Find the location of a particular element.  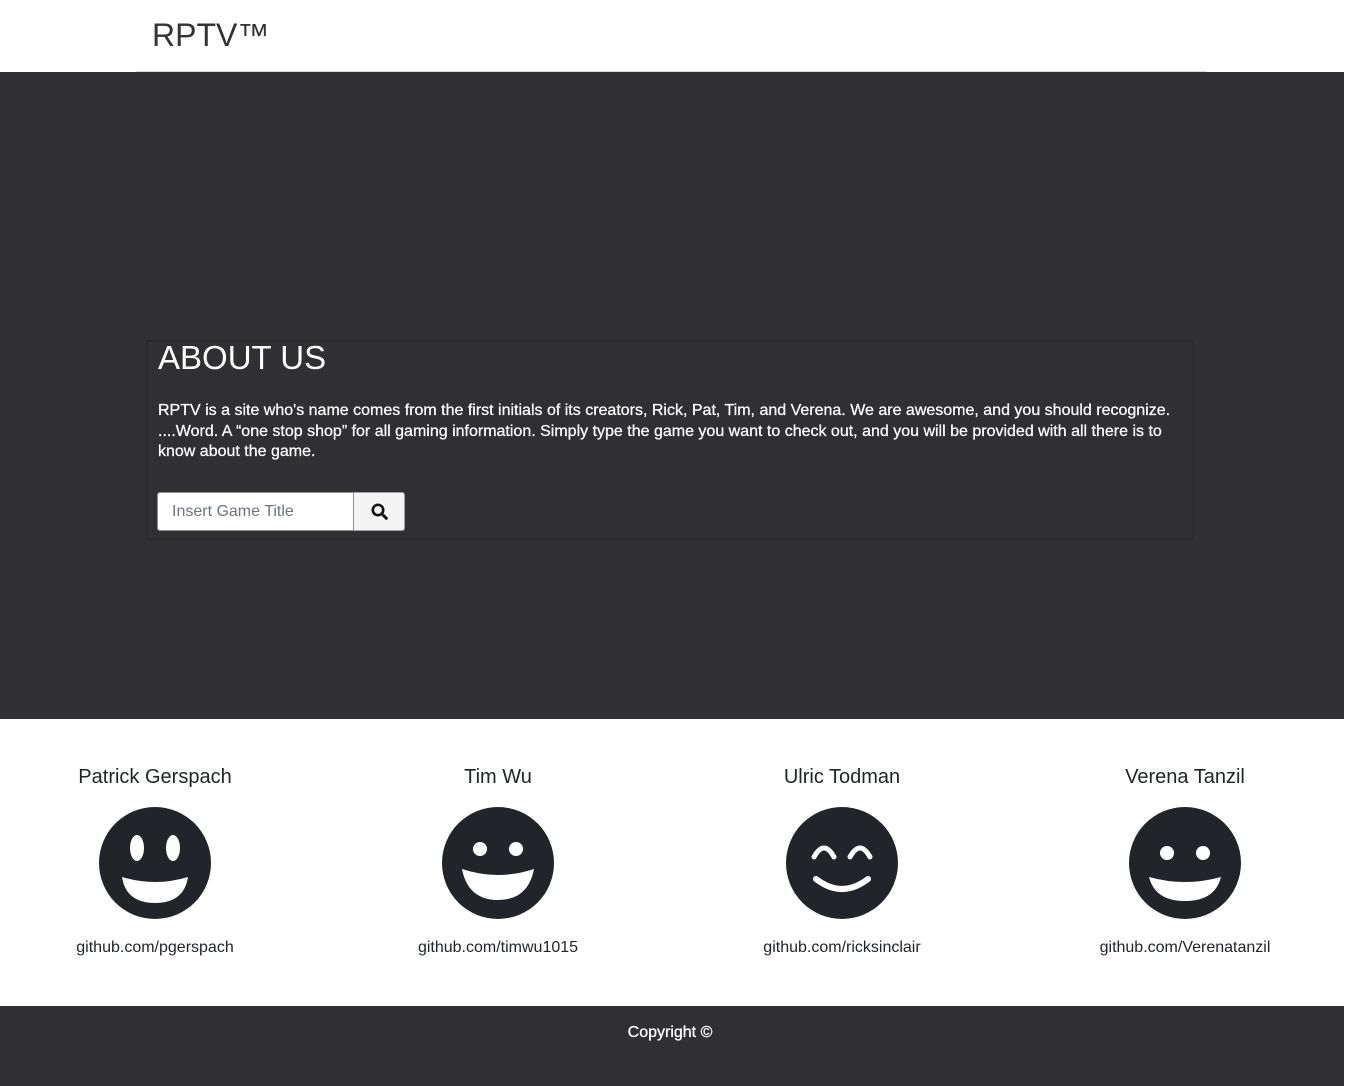

member-name: Ulric Todman is located at coordinates (842, 777).